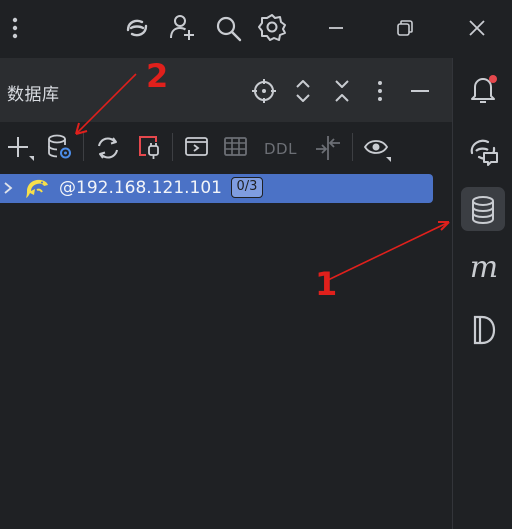 The image size is (512, 529). I want to click on annotation-number-1: 1, so click(326, 284).